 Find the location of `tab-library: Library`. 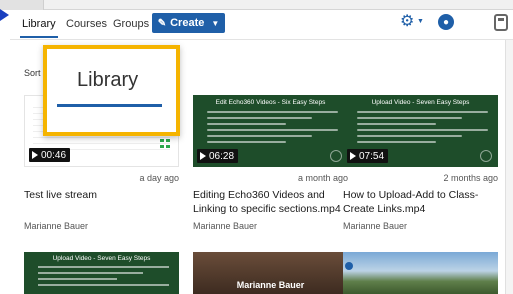

tab-library: Library is located at coordinates (39, 28).